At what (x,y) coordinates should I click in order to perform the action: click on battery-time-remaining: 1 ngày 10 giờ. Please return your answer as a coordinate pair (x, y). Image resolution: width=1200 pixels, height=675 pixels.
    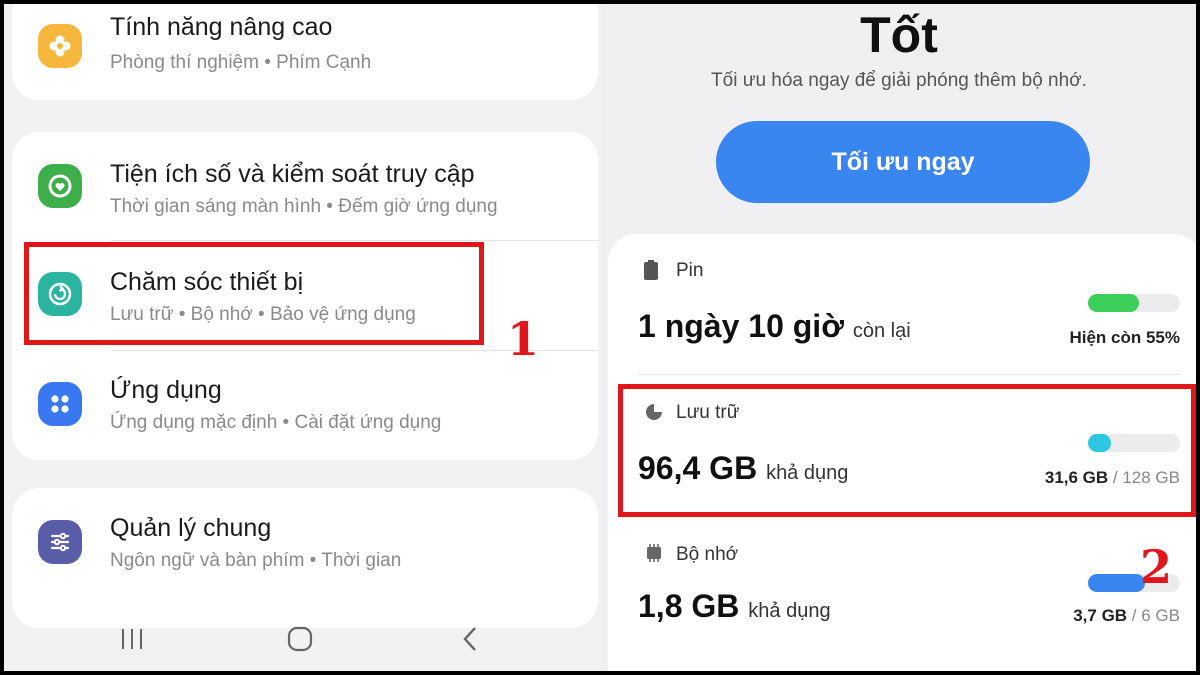
    Looking at the image, I should click on (741, 326).